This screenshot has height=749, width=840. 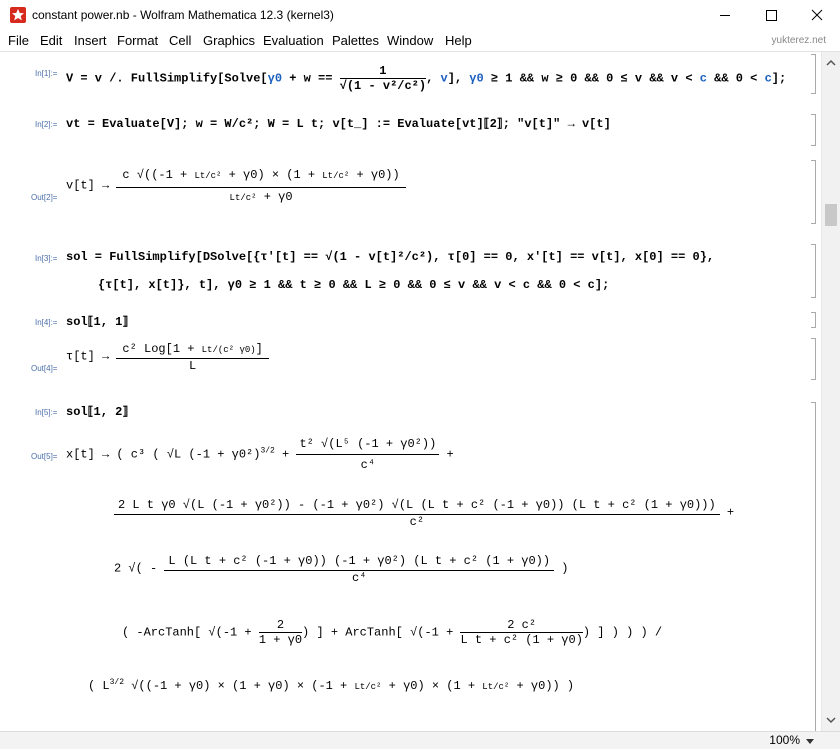 I want to click on out2-label: Out[2]=, so click(x=44, y=197).